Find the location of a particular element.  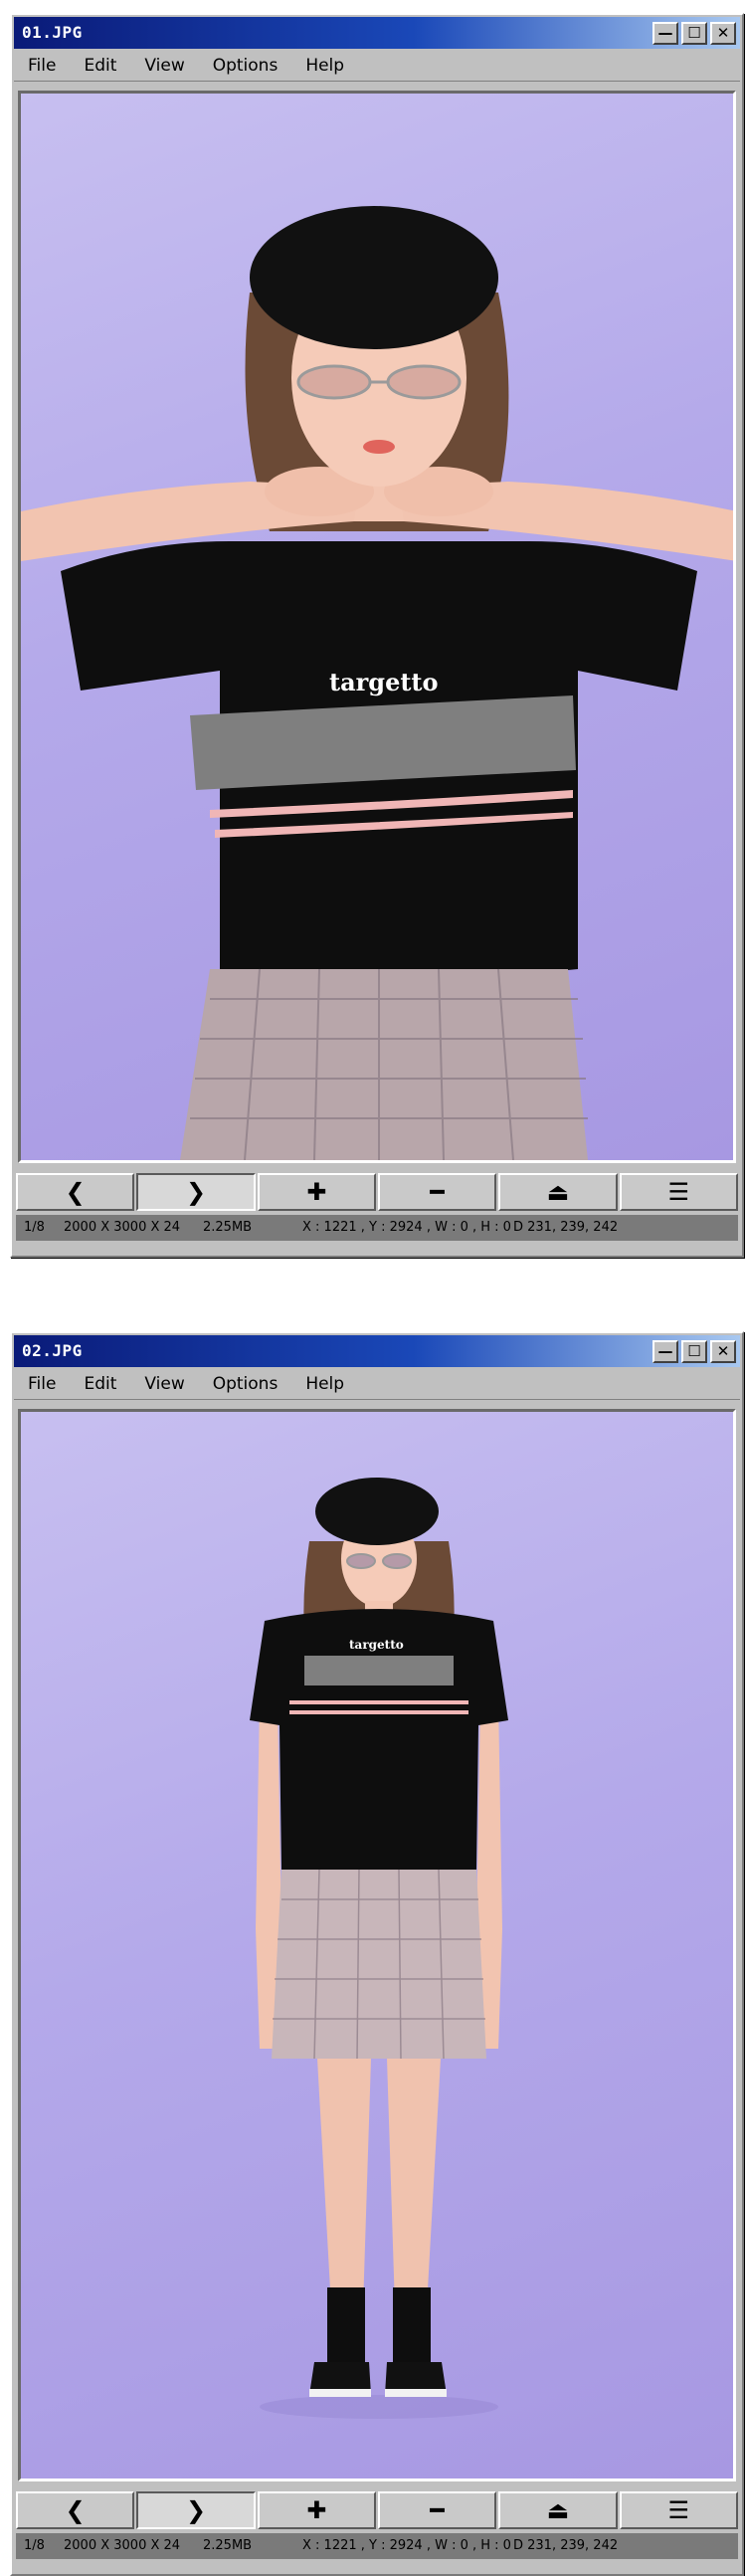

window-title: 01.JPG is located at coordinates (52, 32).